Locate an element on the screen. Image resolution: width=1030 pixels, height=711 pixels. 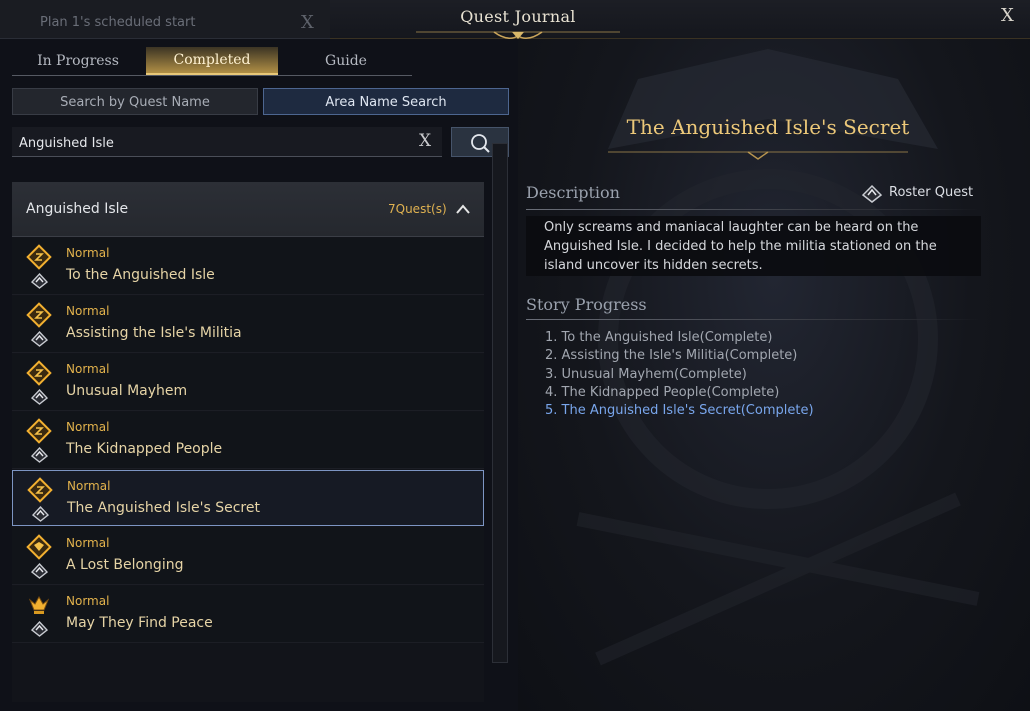
quest-diamond-icon is located at coordinates (39, 547).